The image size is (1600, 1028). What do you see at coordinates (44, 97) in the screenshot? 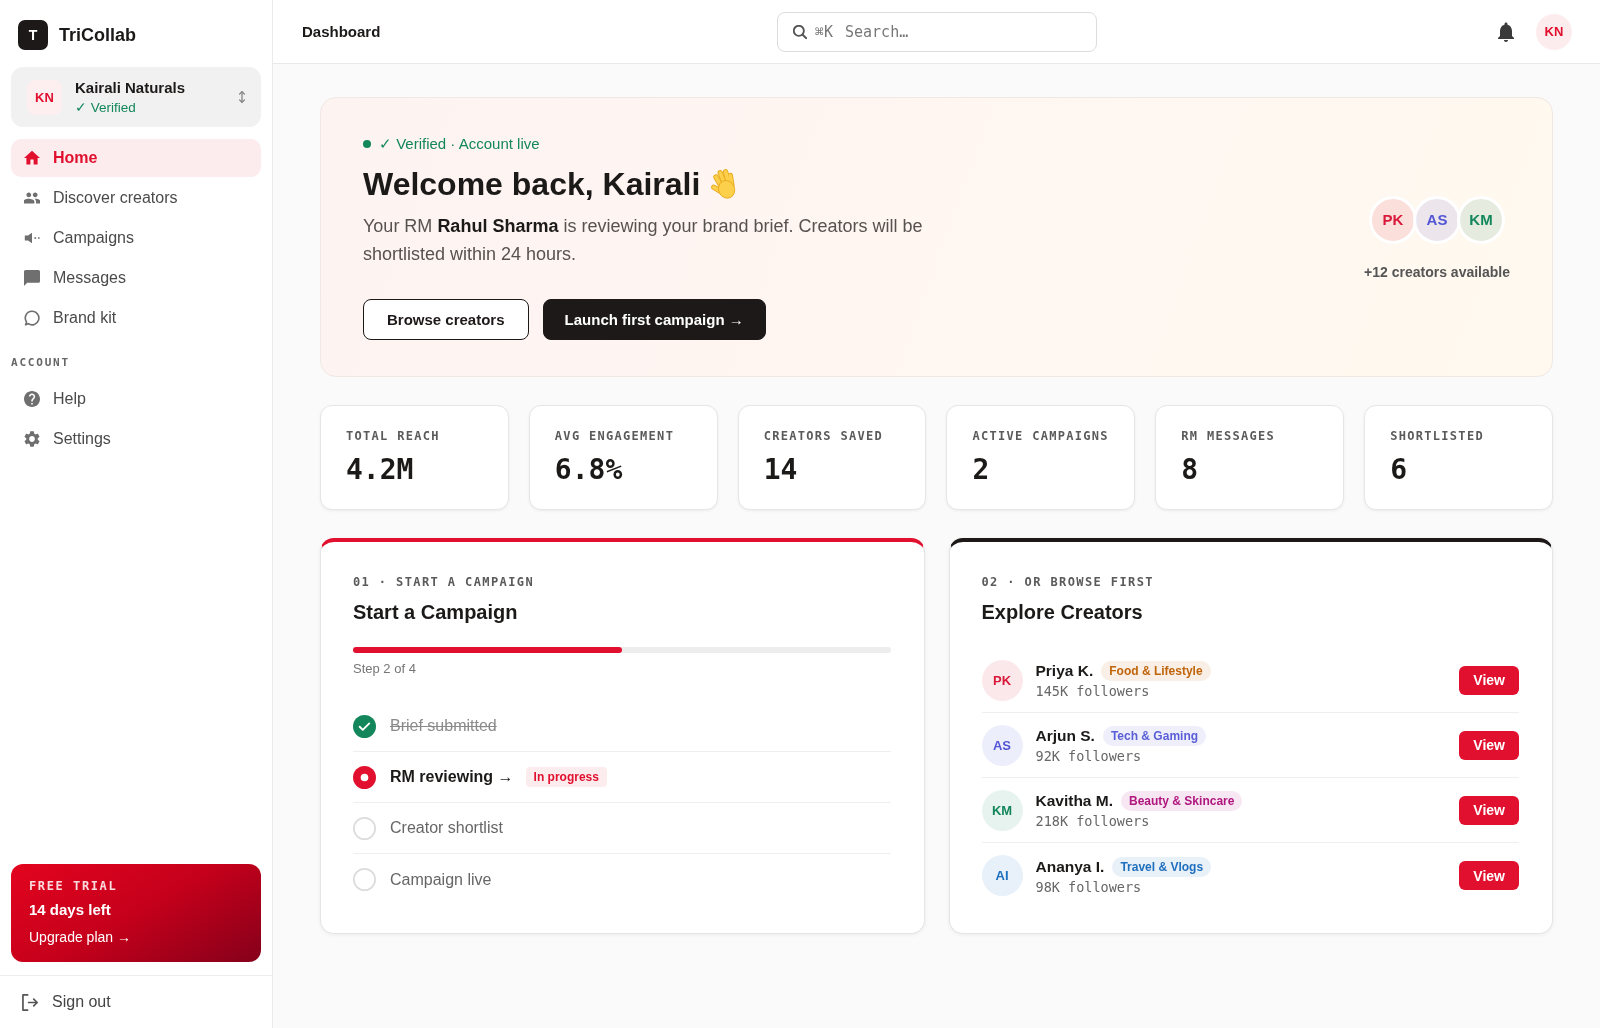
I see `brand-avatar: KN` at bounding box center [44, 97].